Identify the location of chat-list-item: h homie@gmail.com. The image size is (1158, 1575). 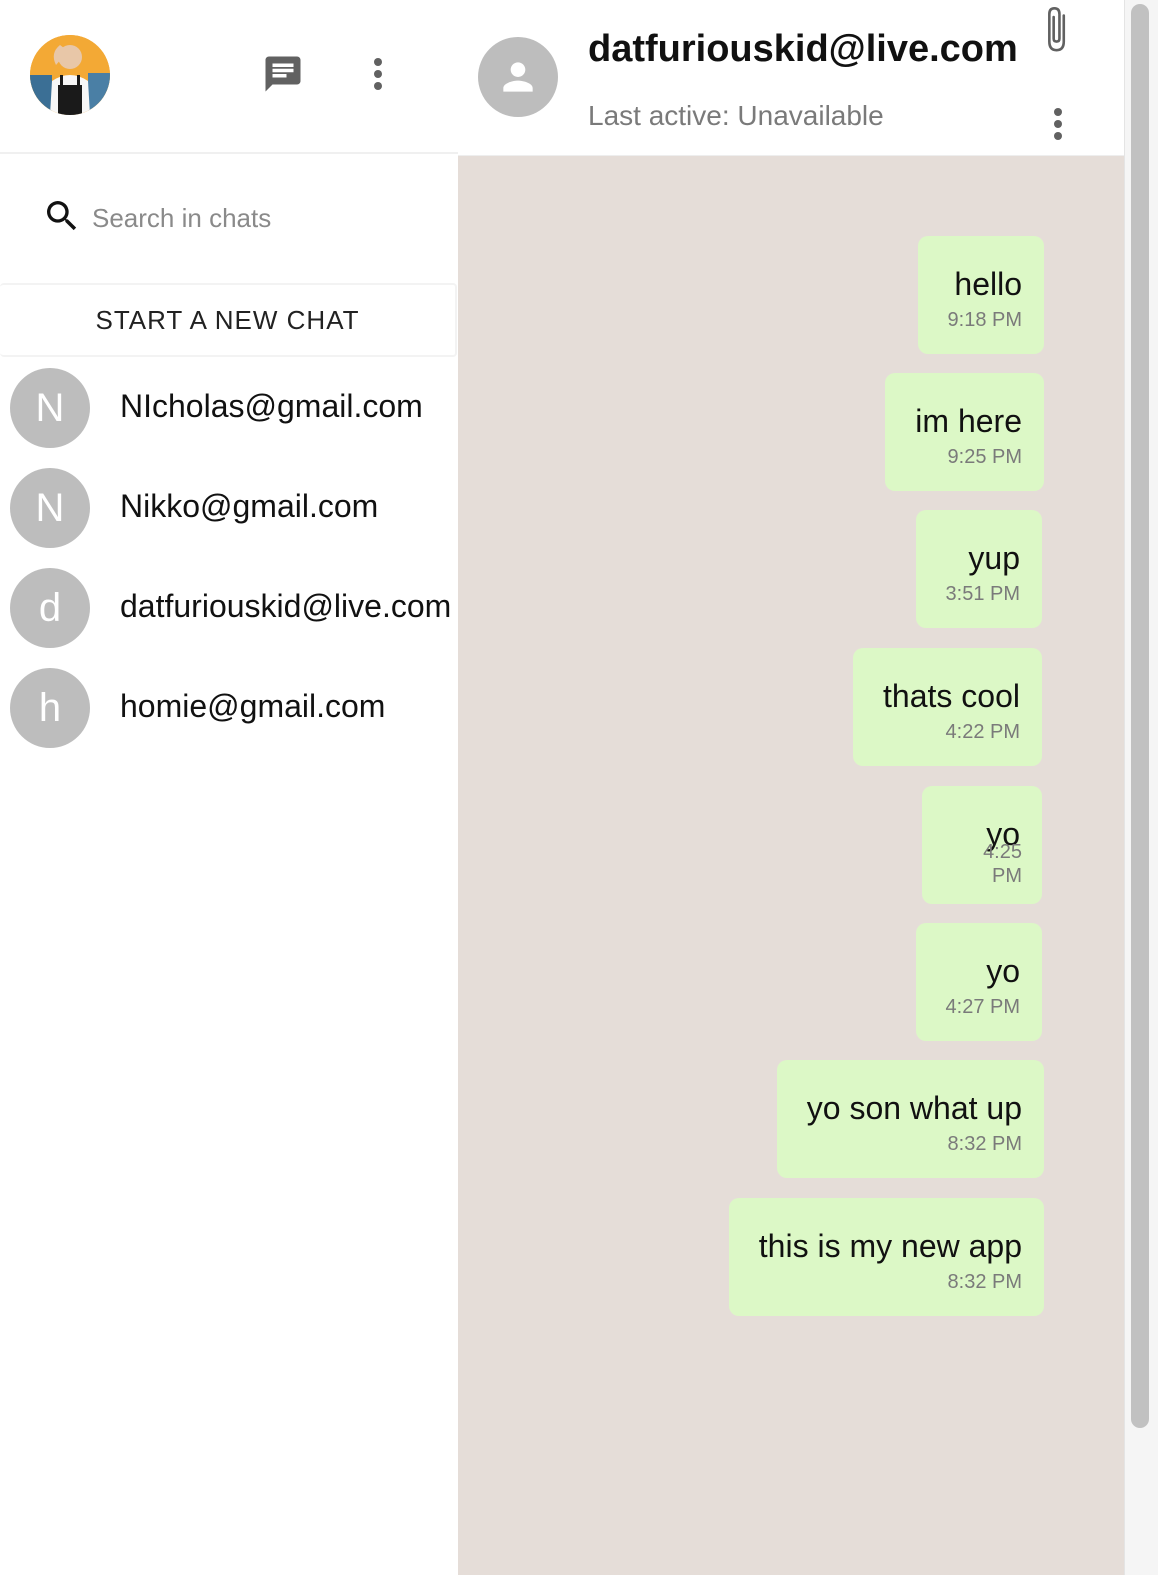
(229, 716).